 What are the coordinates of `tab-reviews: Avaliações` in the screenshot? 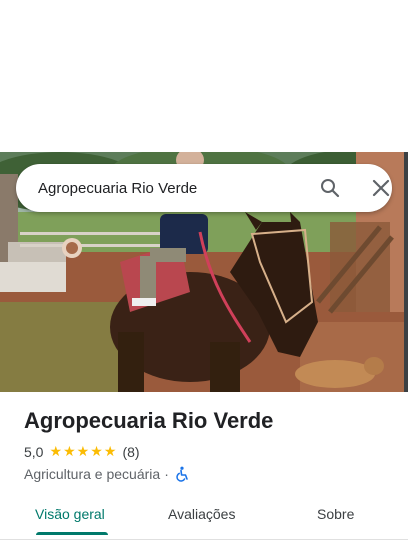 It's located at (201, 514).